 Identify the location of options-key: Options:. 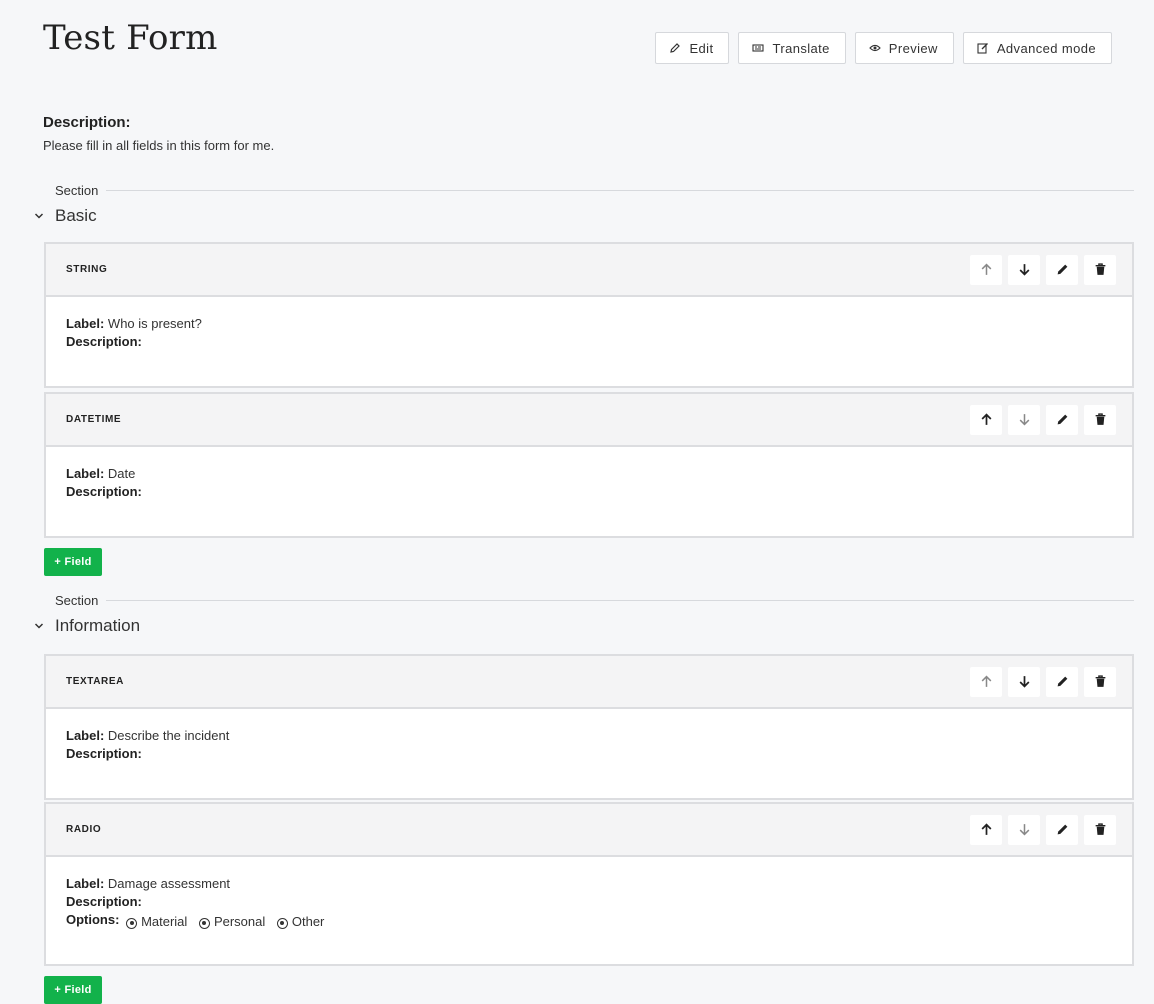
(93, 919).